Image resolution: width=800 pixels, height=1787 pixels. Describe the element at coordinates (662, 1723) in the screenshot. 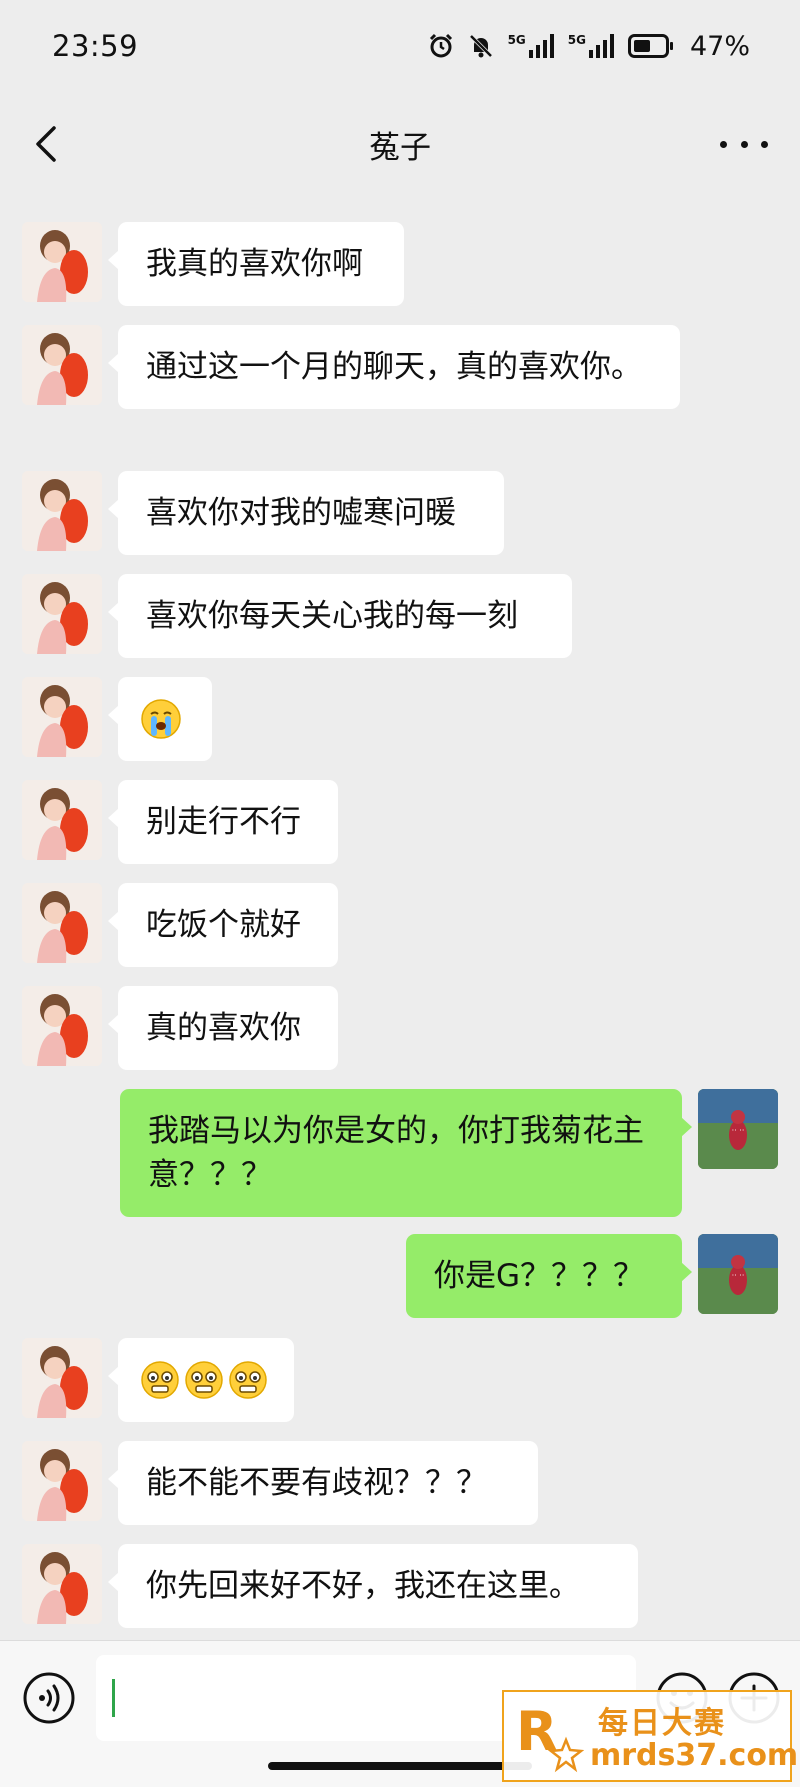

I see `watermark-text: 每日大赛` at that location.